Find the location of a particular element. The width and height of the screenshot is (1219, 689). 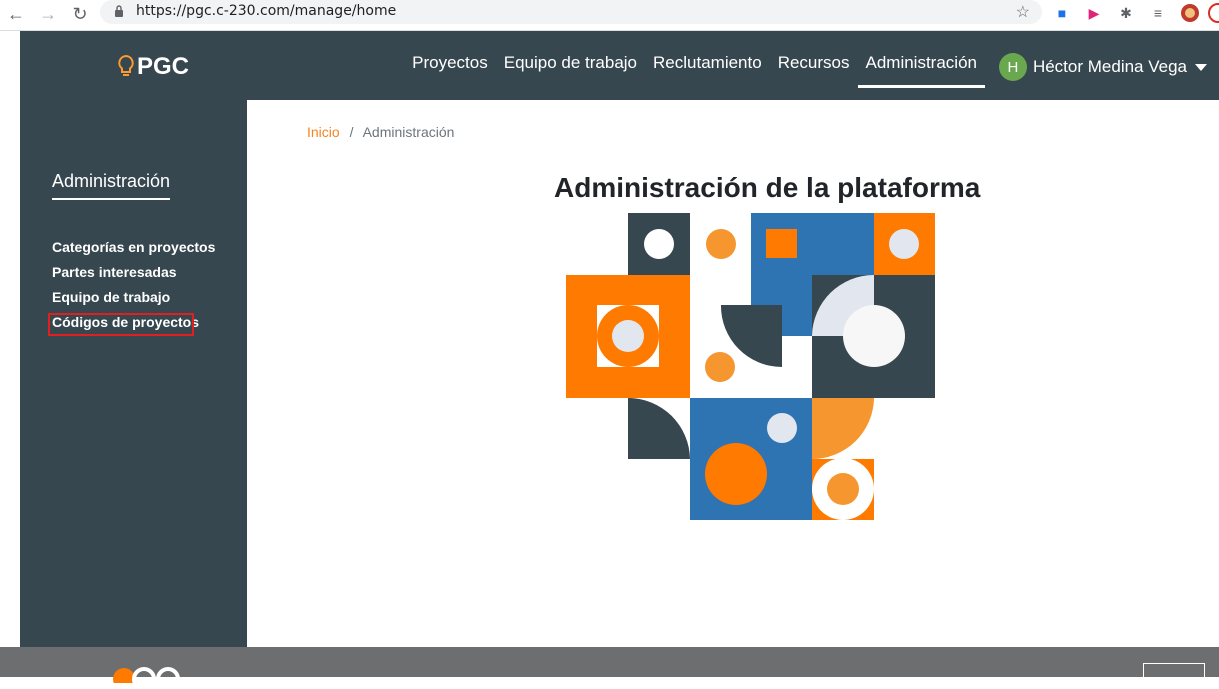

sidebar-item-partes-interesadas: Partes interesadas is located at coordinates (133, 274).